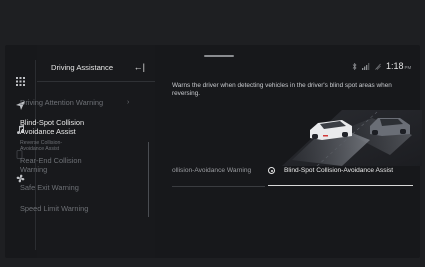 The image size is (425, 267). What do you see at coordinates (82, 67) in the screenshot?
I see `menu-title: Driving Assistance` at bounding box center [82, 67].